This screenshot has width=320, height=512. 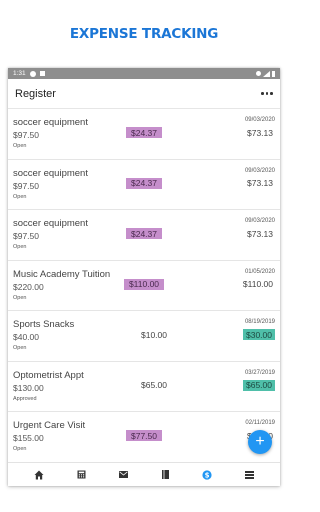 I want to click on middle-amount: $77.50, so click(x=144, y=435).